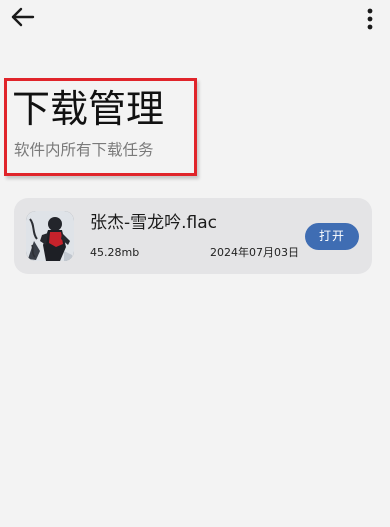 This screenshot has height=527, width=390. I want to click on more-options-button, so click(370, 19).